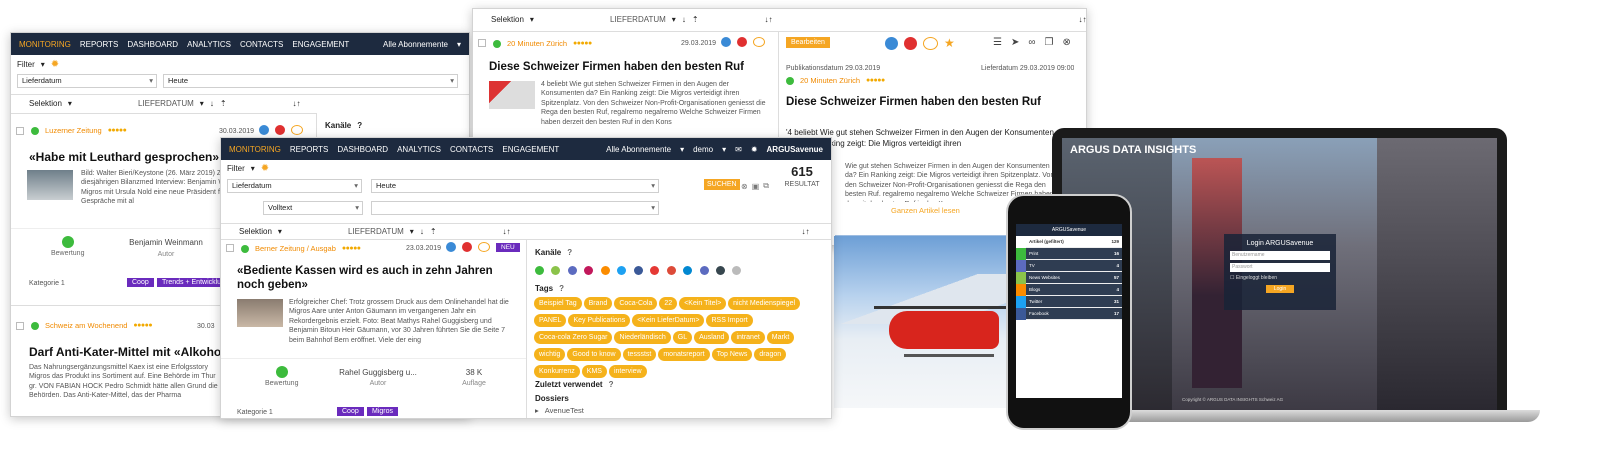  Describe the element at coordinates (671, 270) in the screenshot. I see `google-plus-icon` at that location.